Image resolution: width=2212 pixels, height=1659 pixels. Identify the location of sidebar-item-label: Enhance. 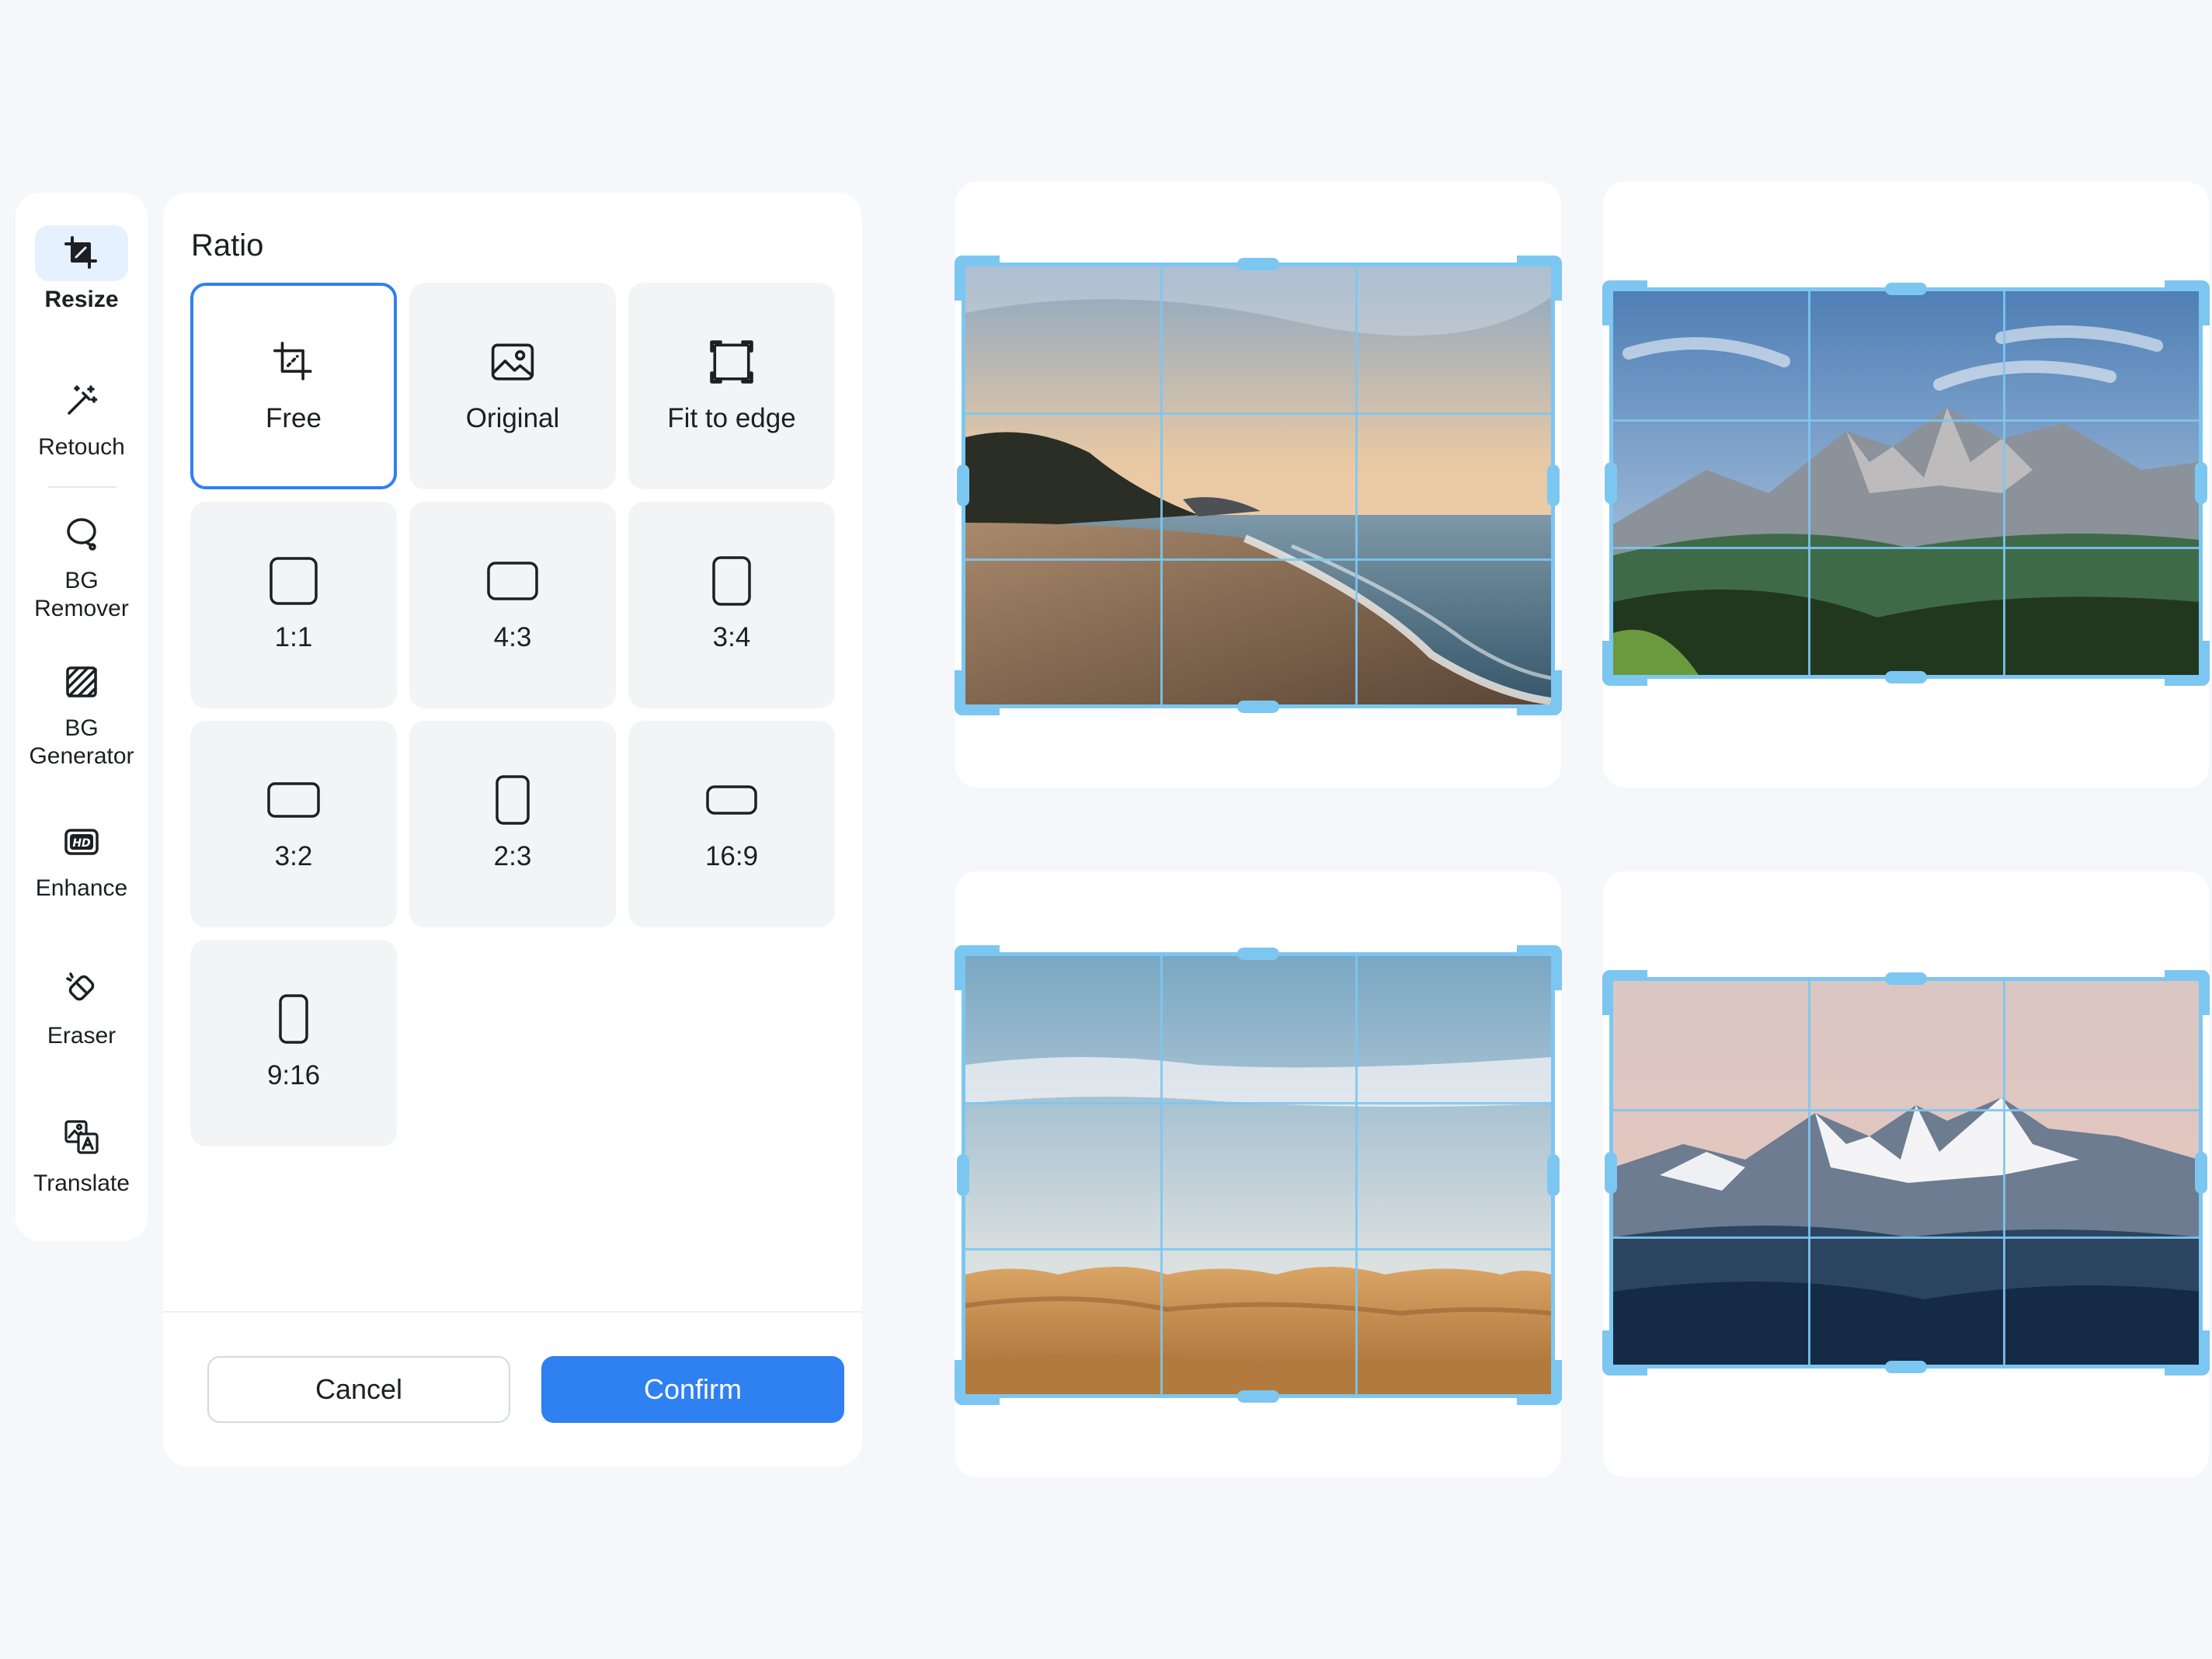
(81, 888).